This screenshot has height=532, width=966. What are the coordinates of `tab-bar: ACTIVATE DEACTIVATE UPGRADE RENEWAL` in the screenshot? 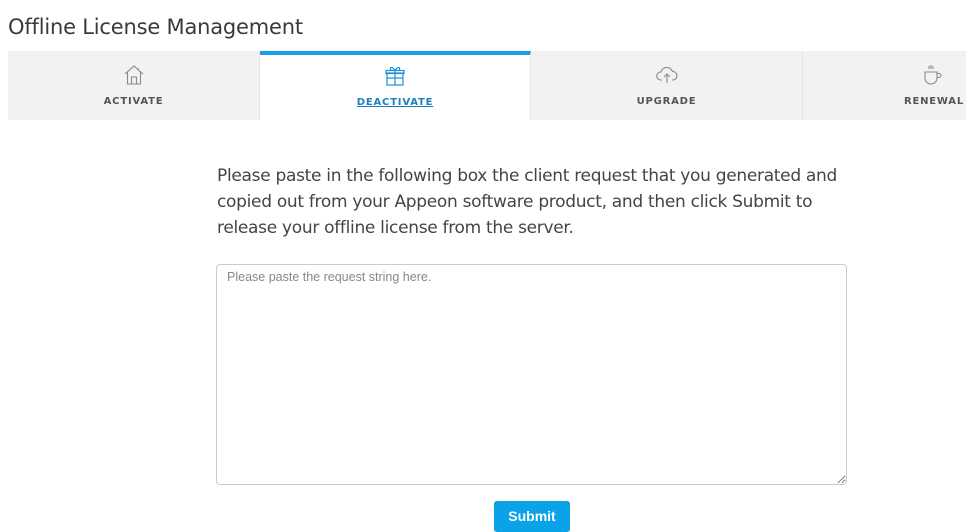 It's located at (487, 85).